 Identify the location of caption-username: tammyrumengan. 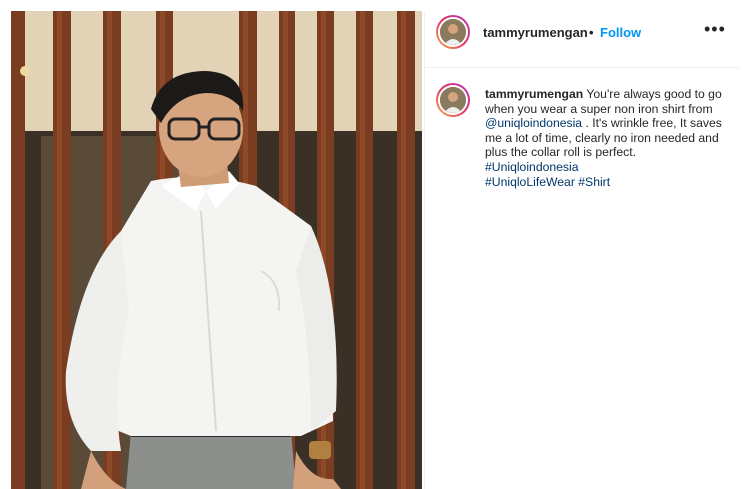
(534, 94).